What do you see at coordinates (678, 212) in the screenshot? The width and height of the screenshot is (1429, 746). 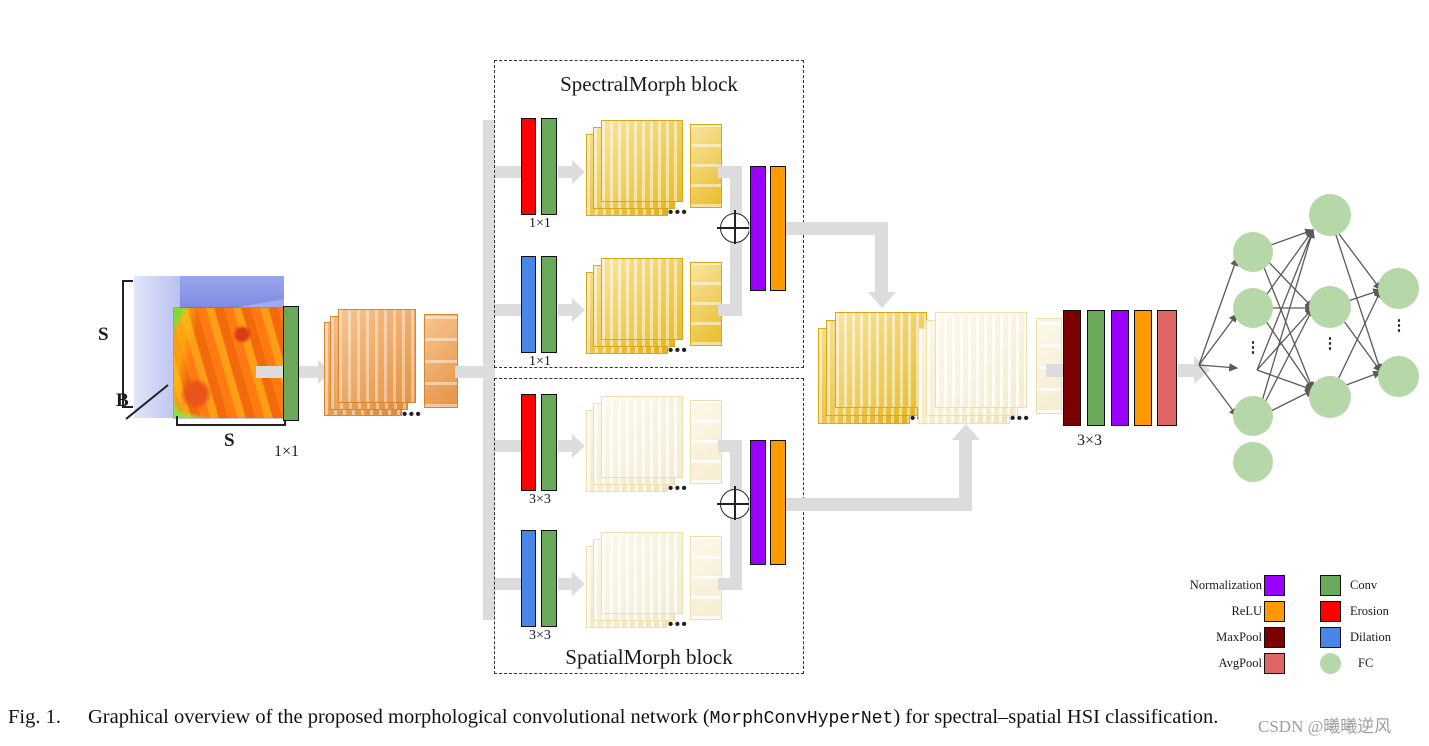 I see `spectral-erosion-stack-ellipsis: •••` at bounding box center [678, 212].